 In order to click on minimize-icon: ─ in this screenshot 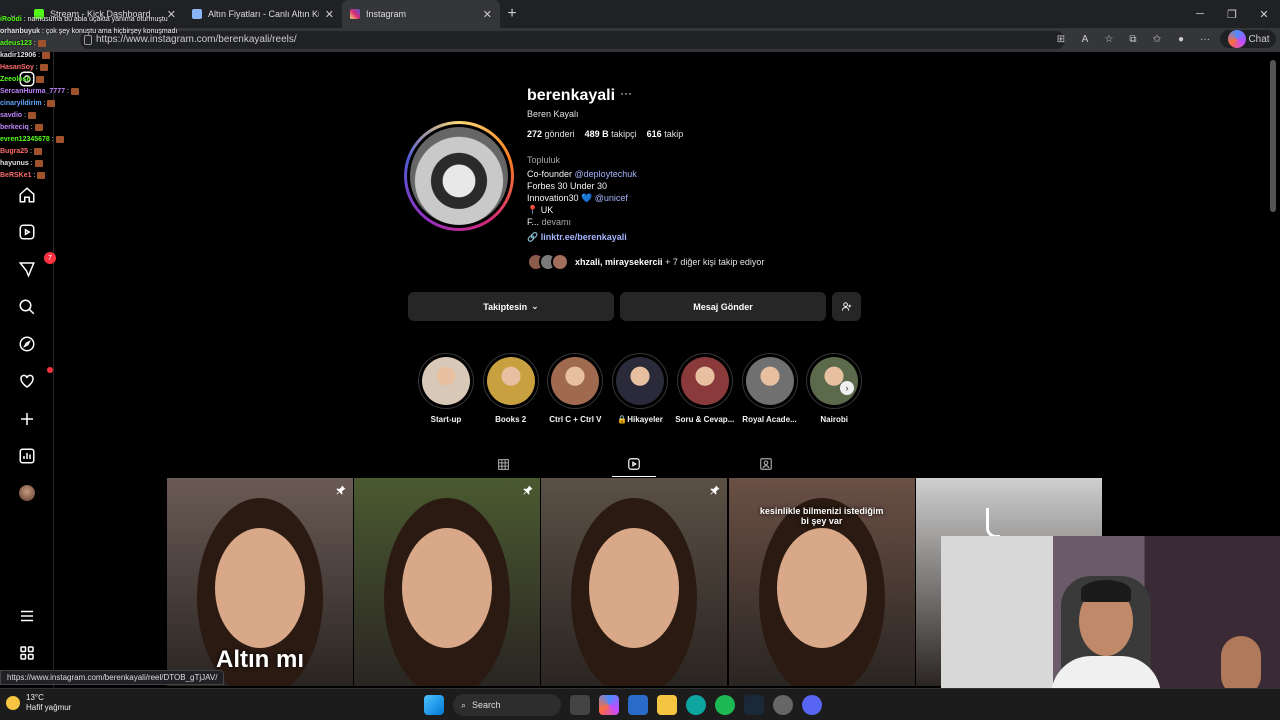, I will do `click(1200, 14)`.